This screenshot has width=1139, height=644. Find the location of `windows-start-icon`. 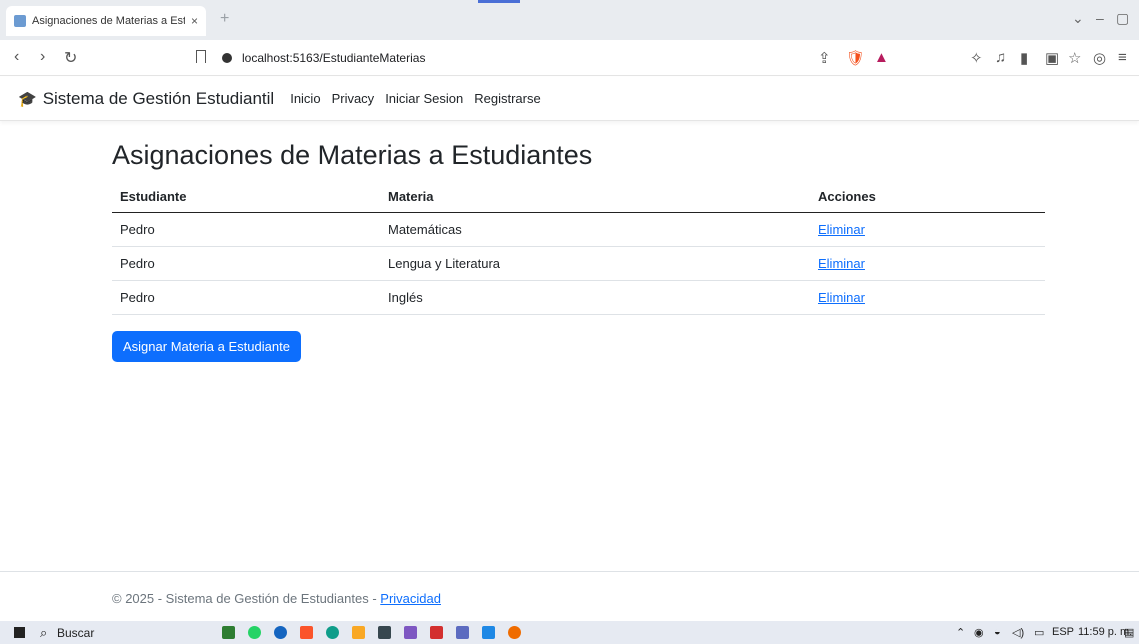

windows-start-icon is located at coordinates (19, 632).